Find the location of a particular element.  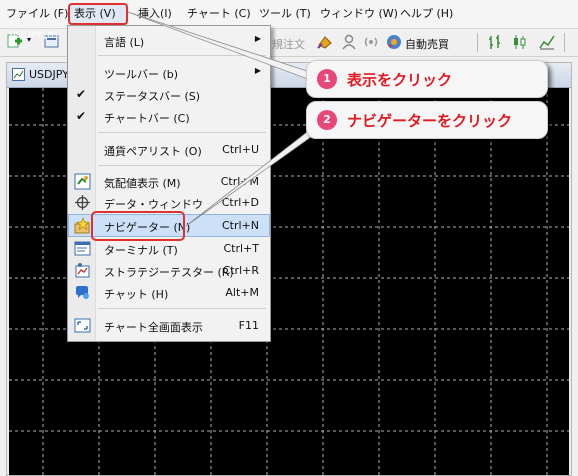

community-icon is located at coordinates (349, 42).